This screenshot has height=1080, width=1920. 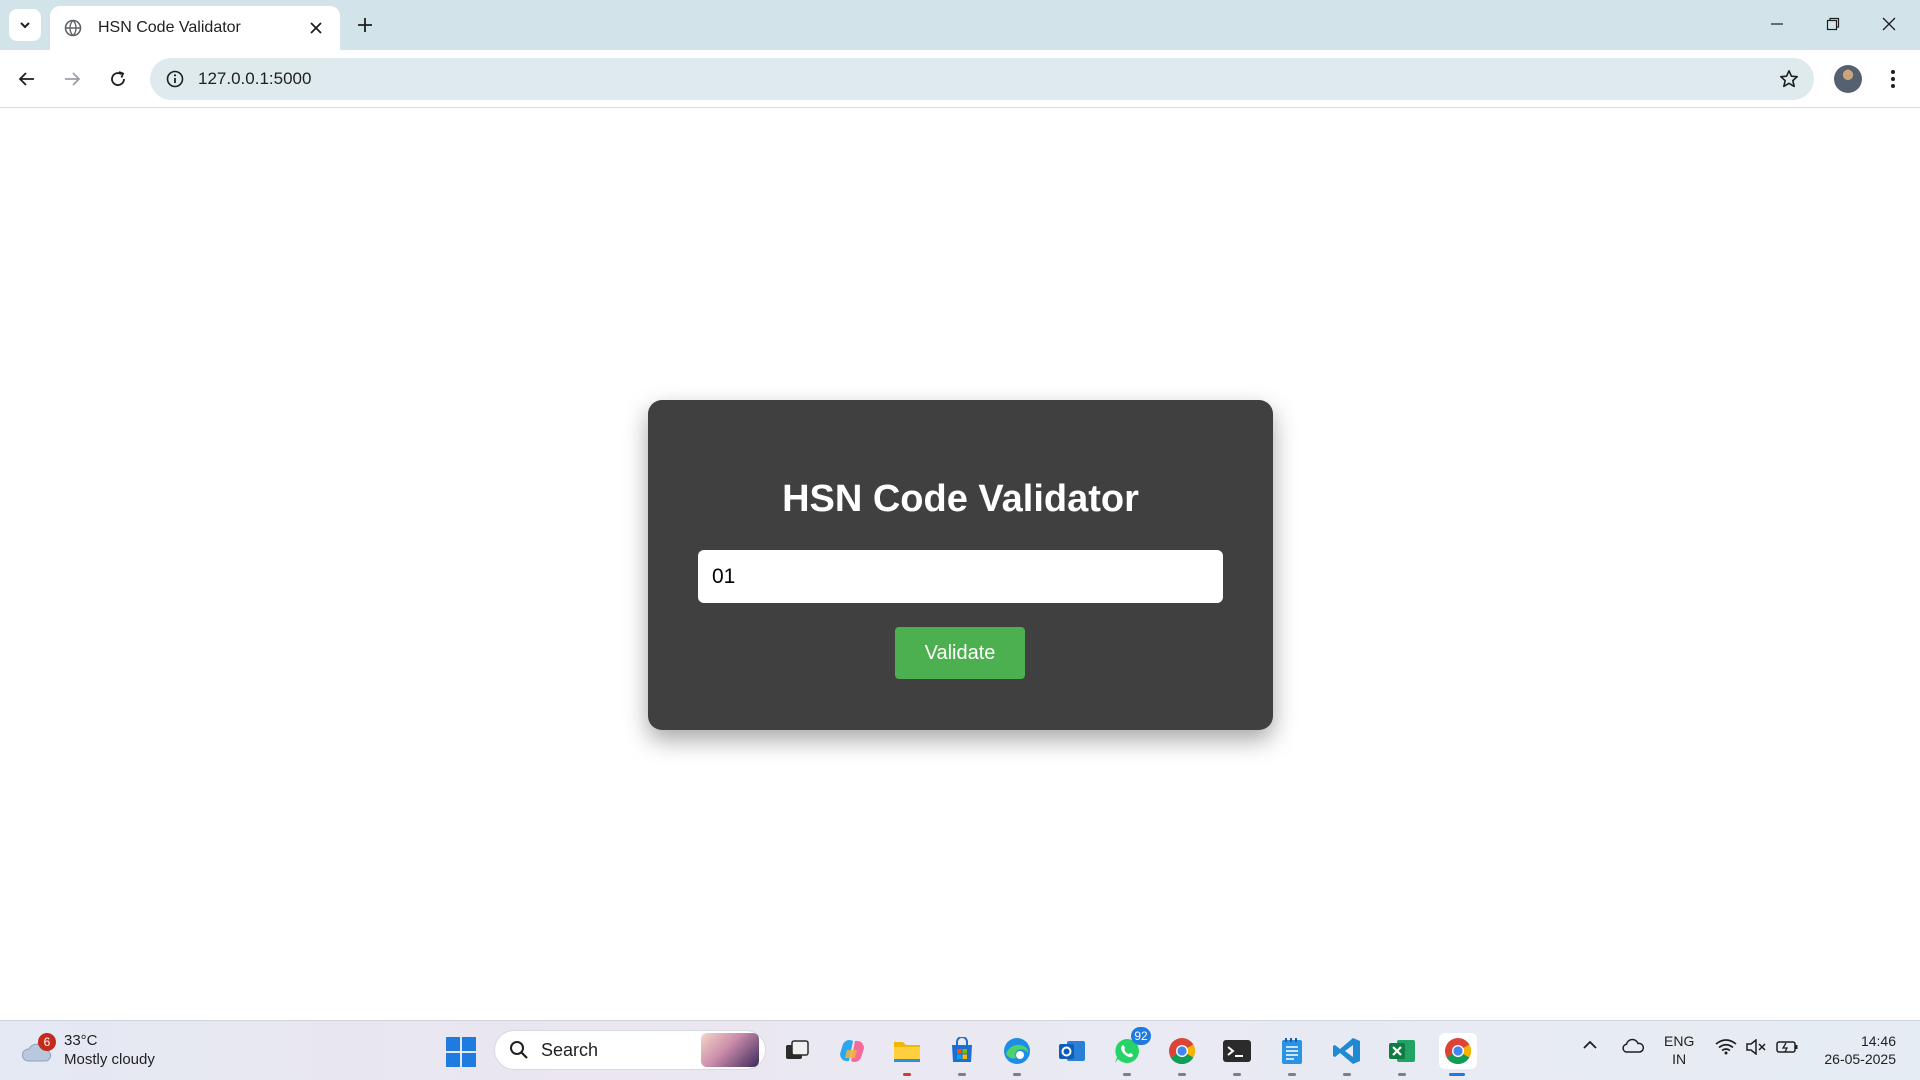 I want to click on browser-tab-active: HSN Code Validator, so click(x=195, y=28).